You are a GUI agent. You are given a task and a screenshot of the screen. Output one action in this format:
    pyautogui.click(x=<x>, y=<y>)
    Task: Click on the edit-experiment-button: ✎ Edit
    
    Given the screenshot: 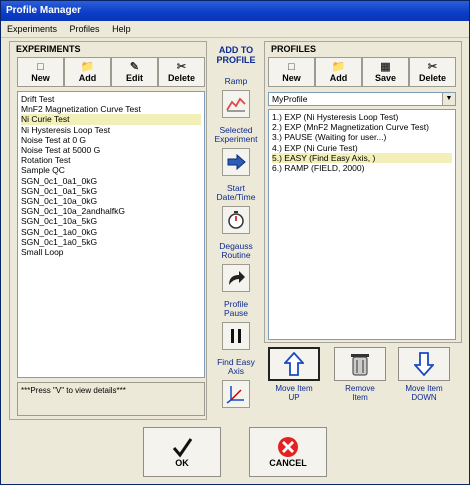 What is the action you would take?
    pyautogui.click(x=134, y=72)
    